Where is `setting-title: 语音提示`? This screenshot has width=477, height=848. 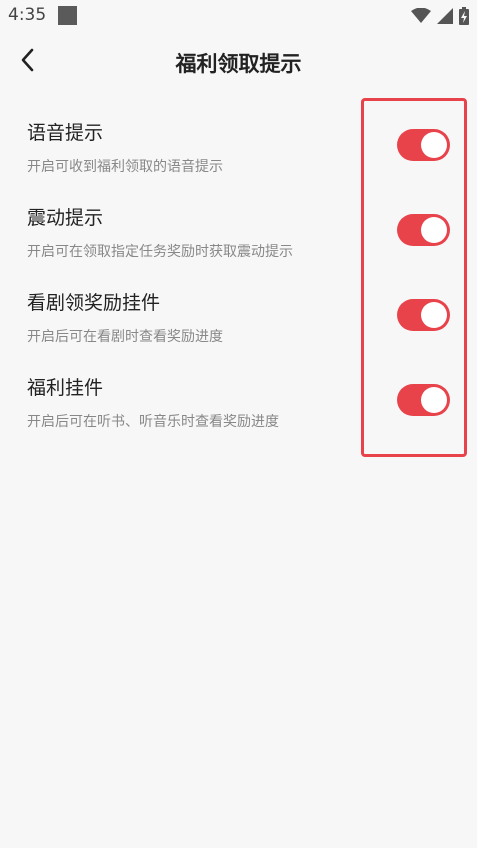
setting-title: 语音提示 is located at coordinates (65, 133).